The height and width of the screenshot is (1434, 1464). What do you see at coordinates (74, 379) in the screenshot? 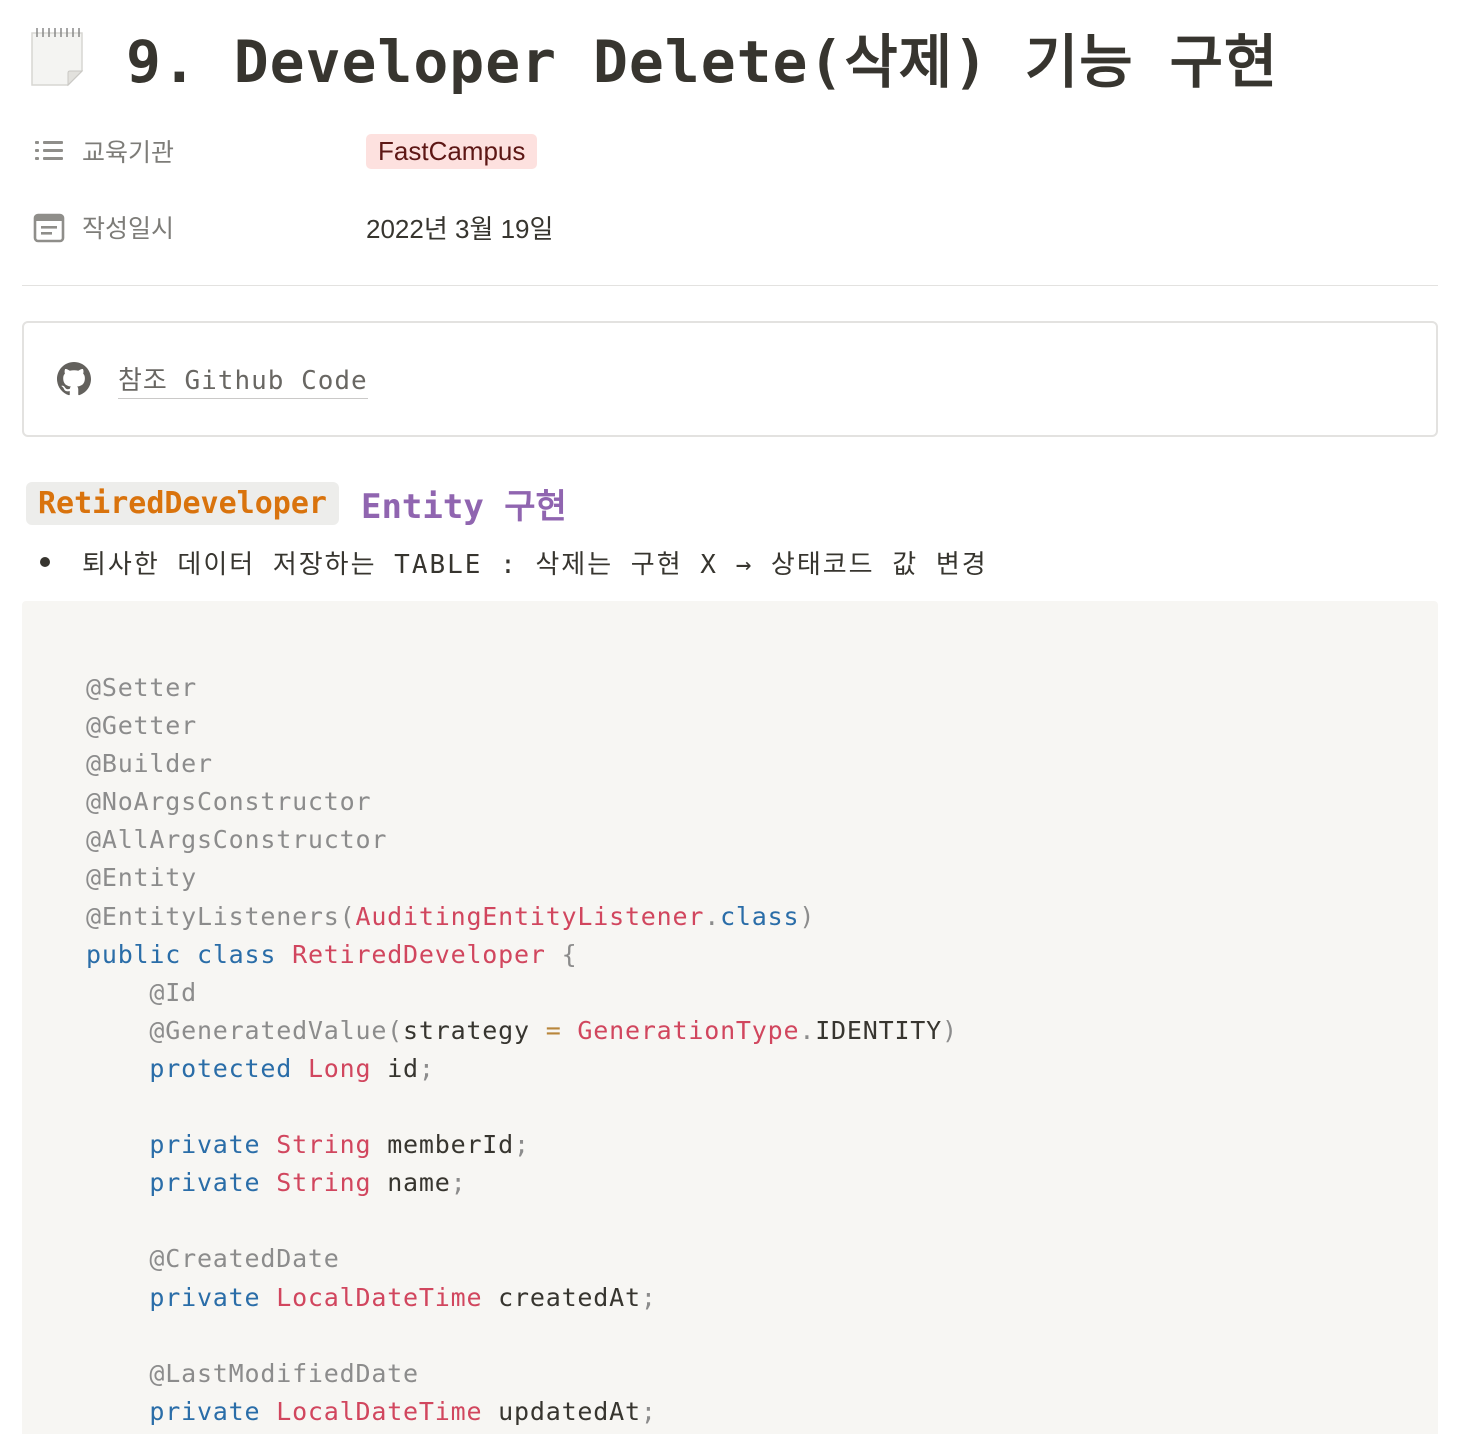
I see `github-icon` at bounding box center [74, 379].